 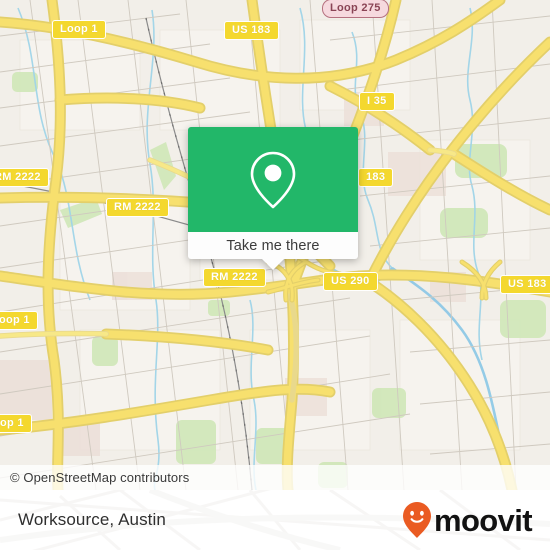 What do you see at coordinates (525, 284) in the screenshot?
I see `road-label-us-183-right: US 183` at bounding box center [525, 284].